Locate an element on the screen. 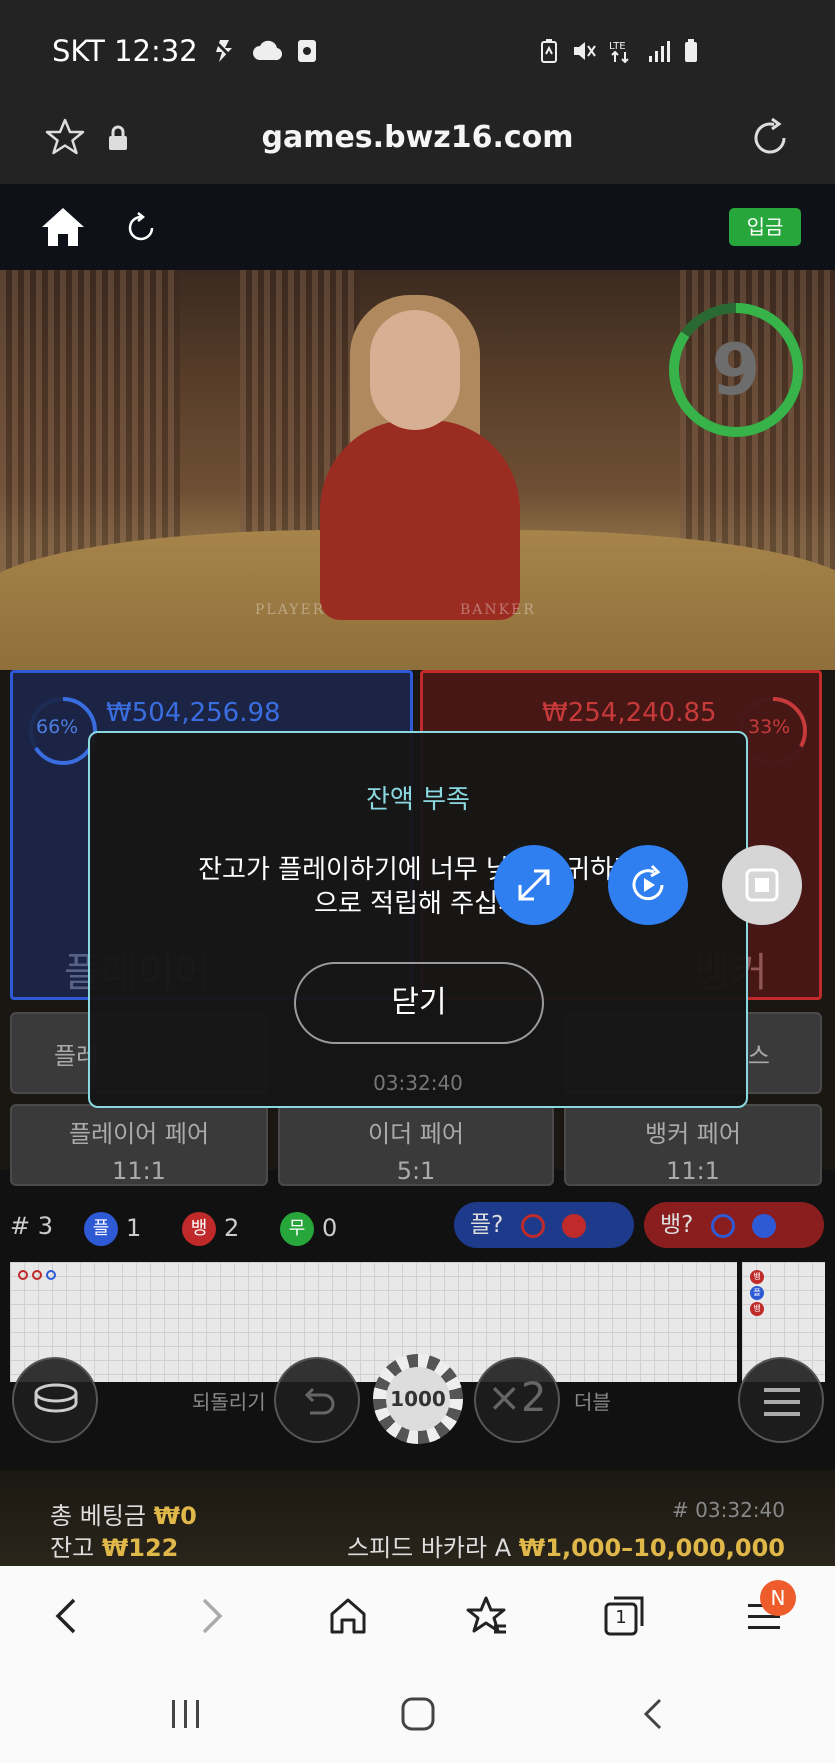 This screenshot has height=1763, width=835. tabs-button: 1 is located at coordinates (624, 1616).